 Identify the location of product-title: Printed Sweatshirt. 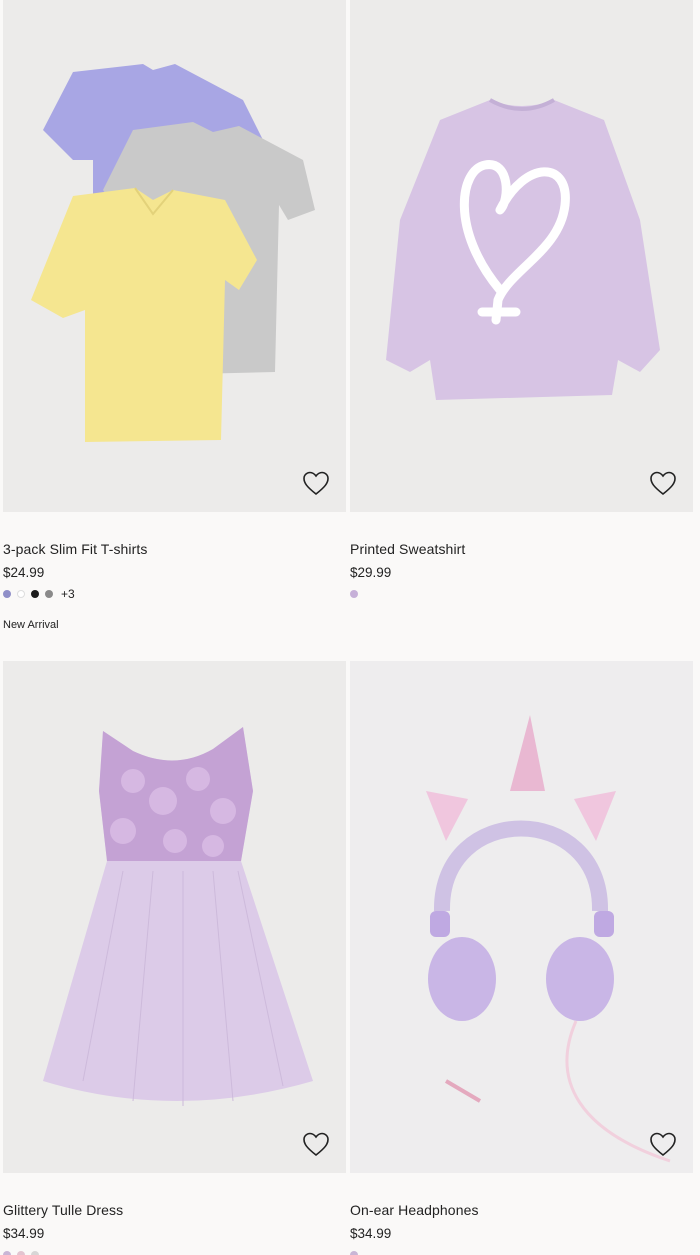
(521, 549).